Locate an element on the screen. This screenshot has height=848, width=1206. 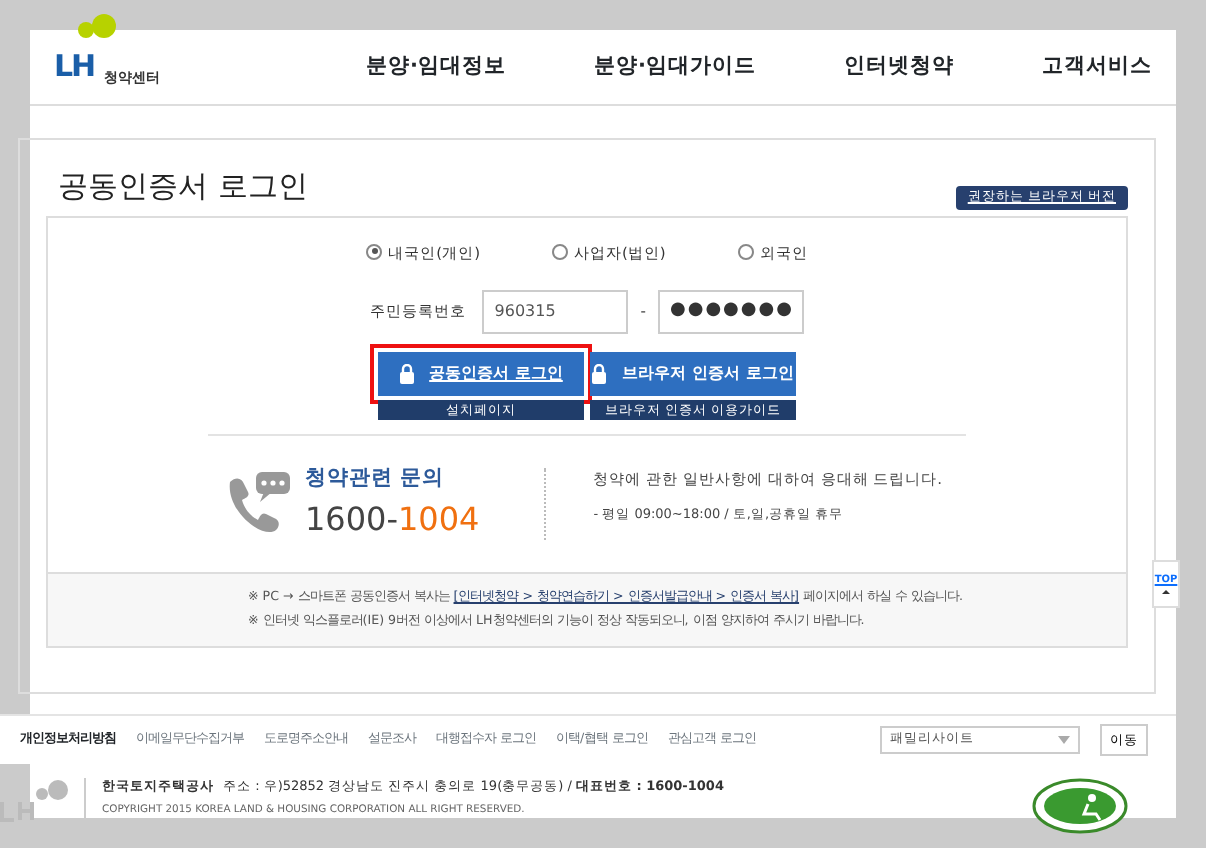
nav-link: 분양·임대가이드 is located at coordinates (675, 67).